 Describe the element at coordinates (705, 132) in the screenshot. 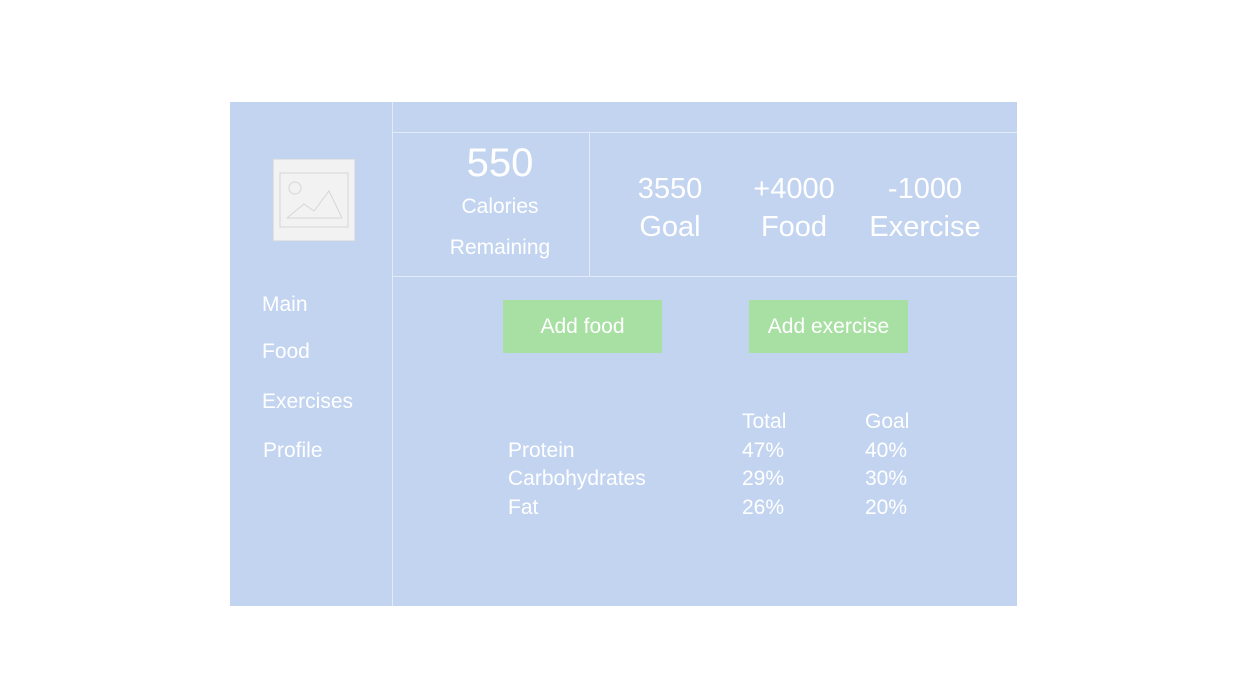

I see `header-divider` at that location.